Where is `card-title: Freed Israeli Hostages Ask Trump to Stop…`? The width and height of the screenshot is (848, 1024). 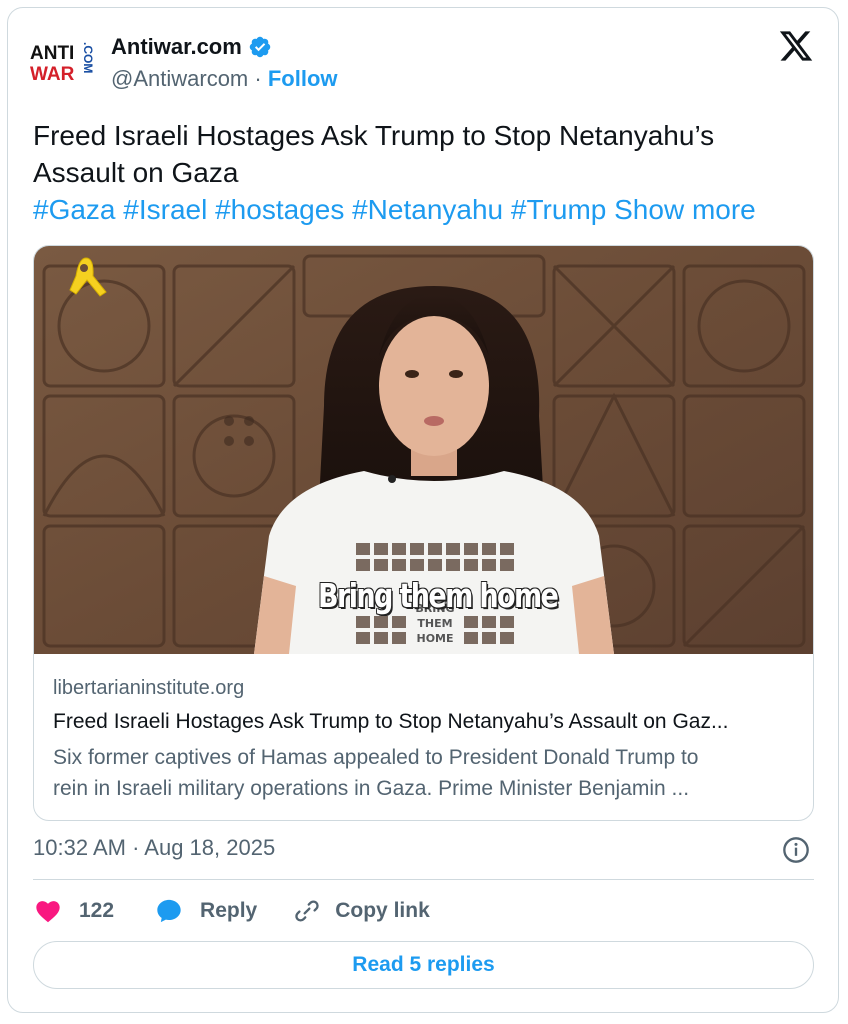 card-title: Freed Israeli Hostages Ask Trump to Stop… is located at coordinates (391, 721).